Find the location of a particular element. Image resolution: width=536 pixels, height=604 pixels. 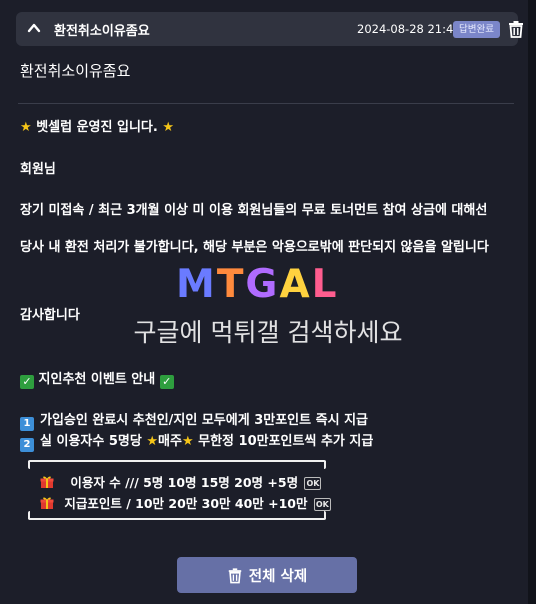

reward-table-bottom-border is located at coordinates (177, 515).